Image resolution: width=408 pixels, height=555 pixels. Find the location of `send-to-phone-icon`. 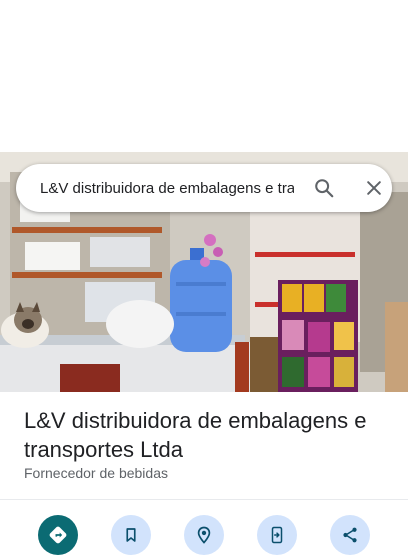

send-to-phone-icon is located at coordinates (277, 535).